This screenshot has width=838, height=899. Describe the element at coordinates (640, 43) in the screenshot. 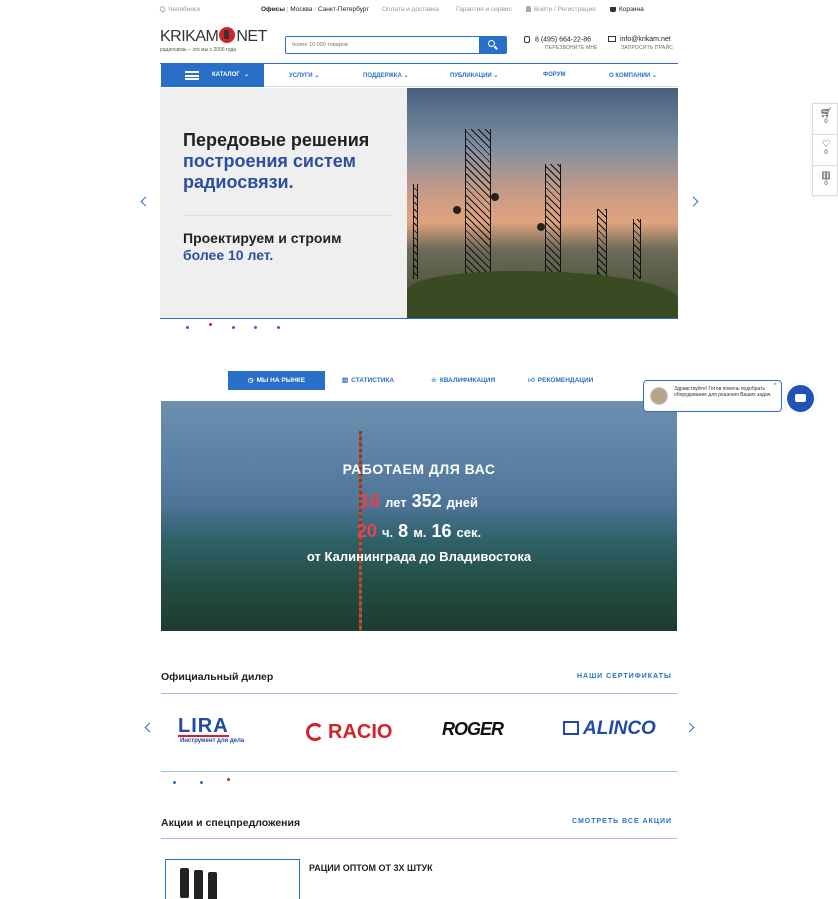

I see `email-block: info@krikam.net ЗАПРОСИТЬ ПРАЙС` at that location.